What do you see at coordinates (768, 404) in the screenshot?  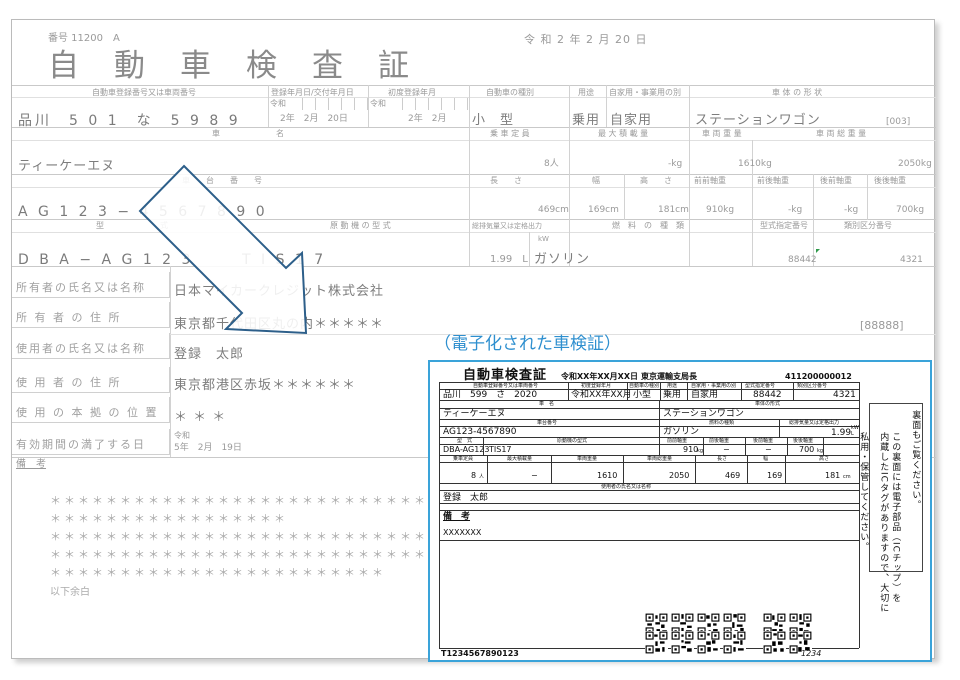 I see `header-body-shape: 車体の形式` at bounding box center [768, 404].